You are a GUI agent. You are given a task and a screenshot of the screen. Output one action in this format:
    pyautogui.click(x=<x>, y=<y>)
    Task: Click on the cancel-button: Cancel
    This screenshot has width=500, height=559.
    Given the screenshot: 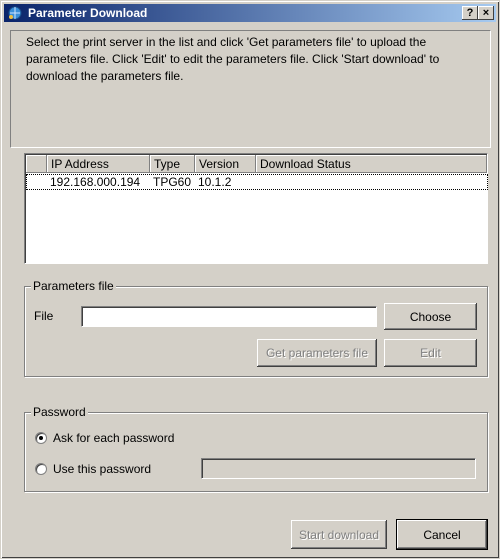 What is the action you would take?
    pyautogui.click(x=442, y=534)
    